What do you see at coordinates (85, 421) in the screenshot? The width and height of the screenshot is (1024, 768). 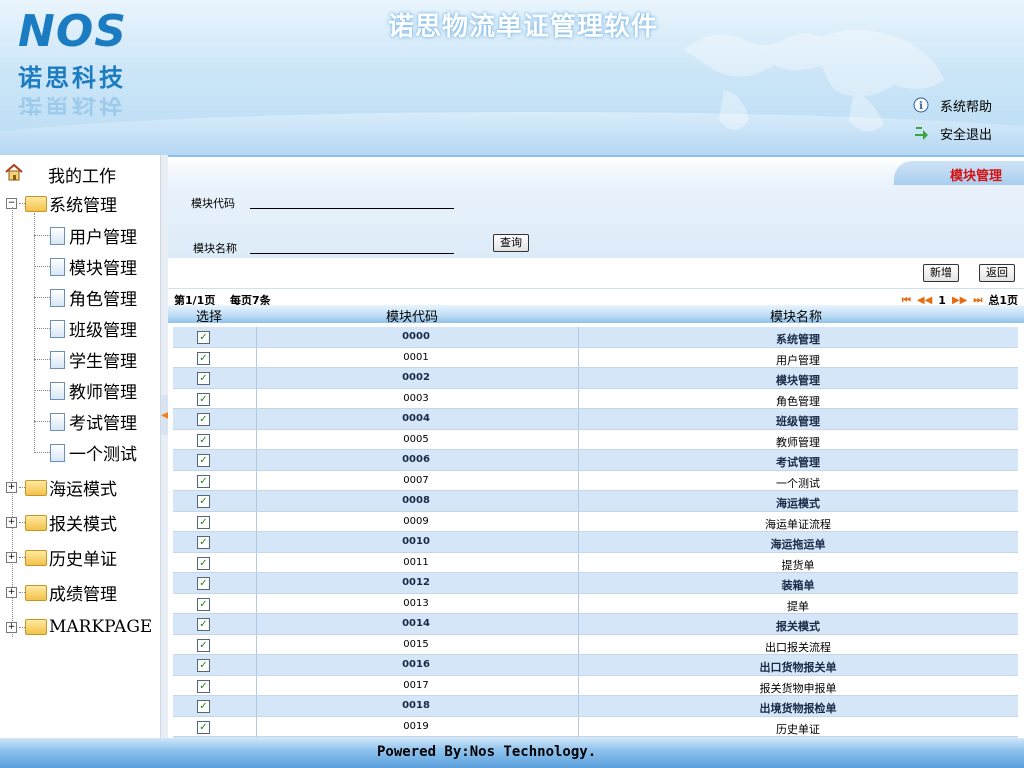 I see `tree-item-exam-management: 考试管理` at bounding box center [85, 421].